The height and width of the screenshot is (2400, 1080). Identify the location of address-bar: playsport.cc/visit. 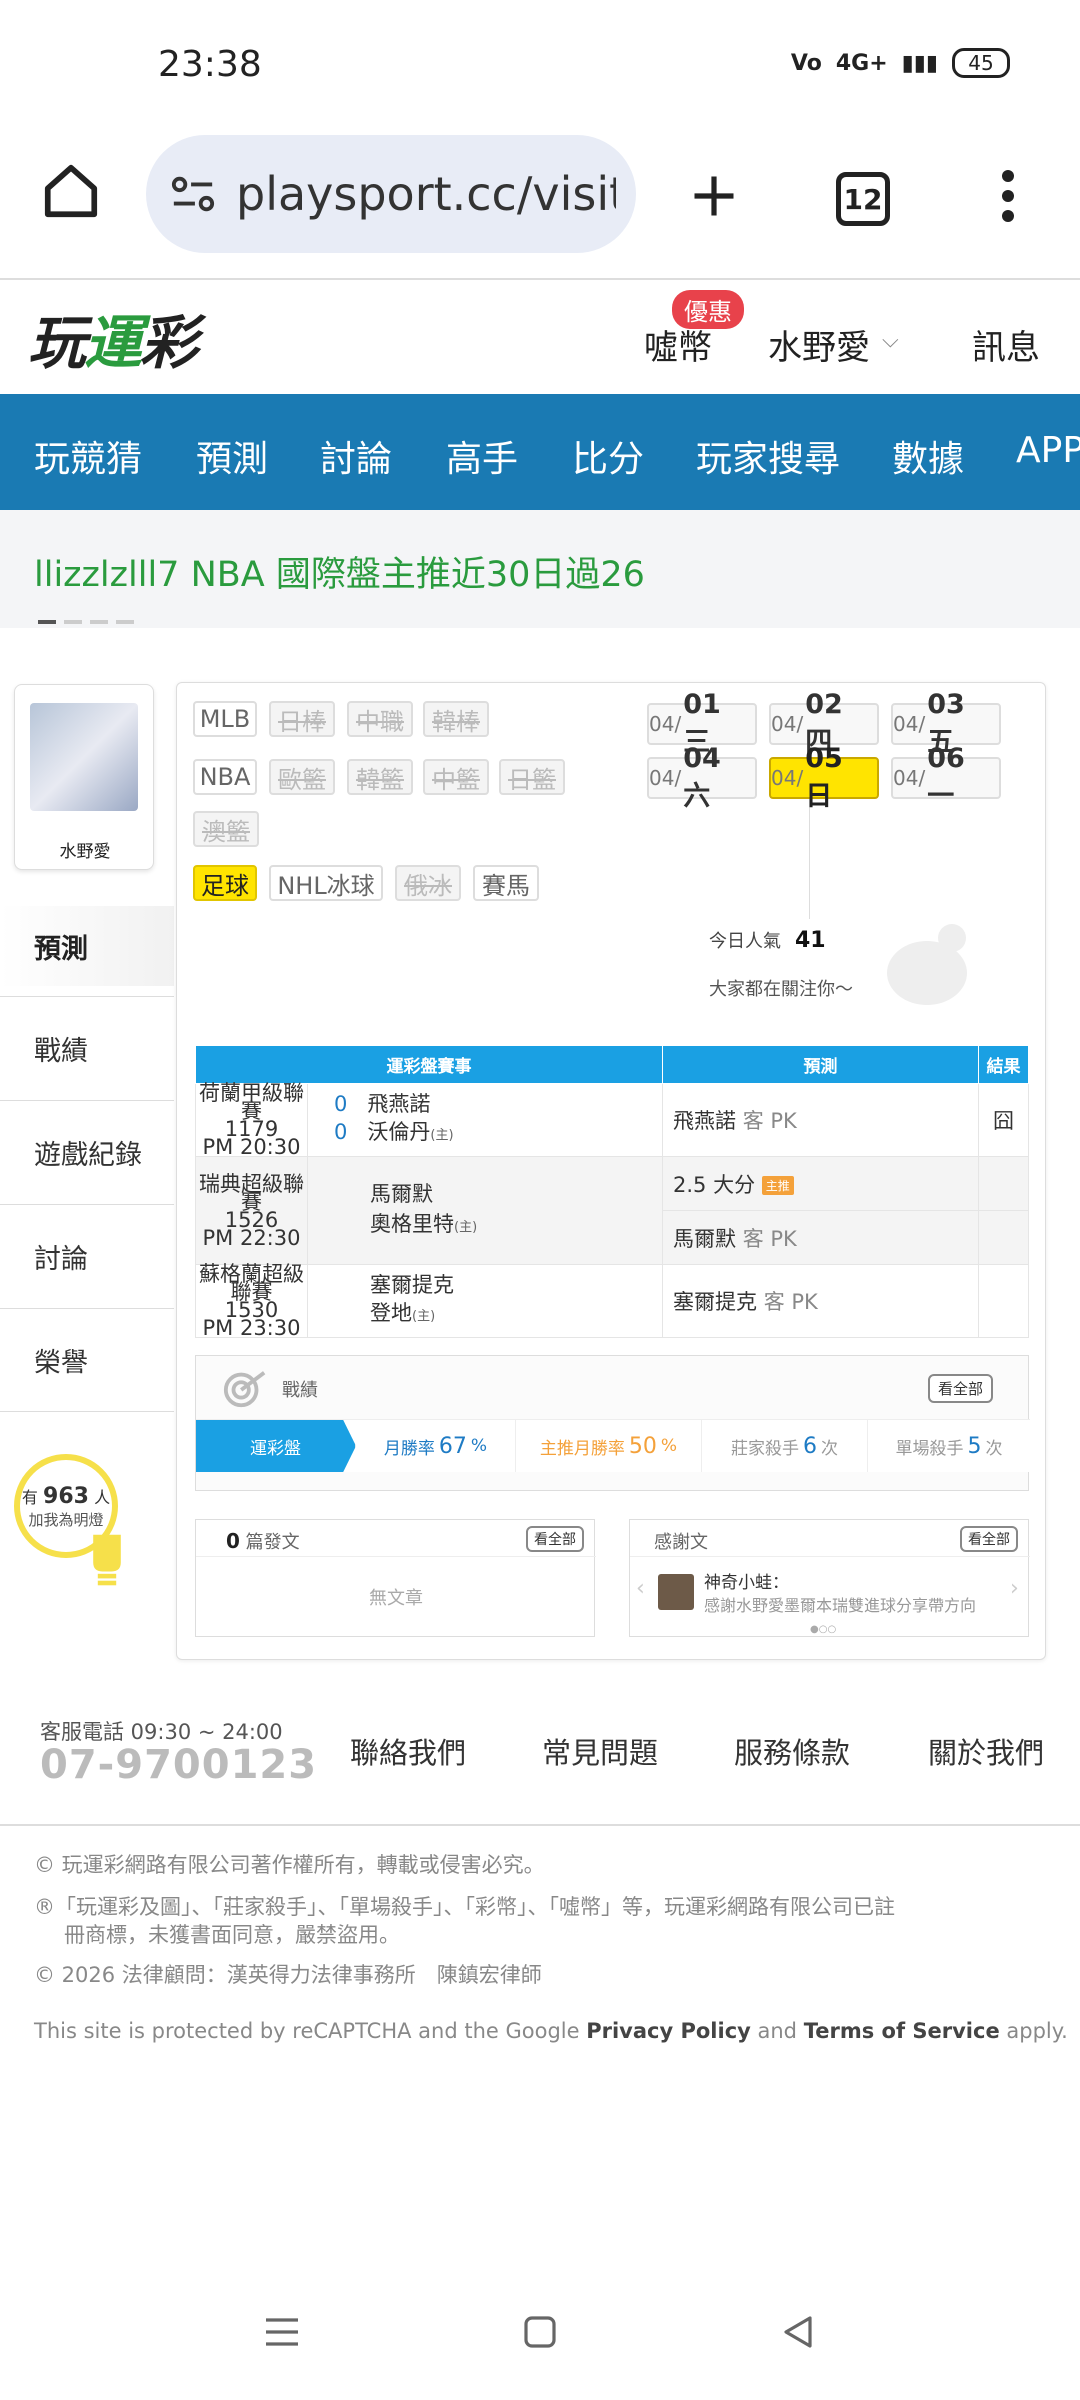
(391, 194).